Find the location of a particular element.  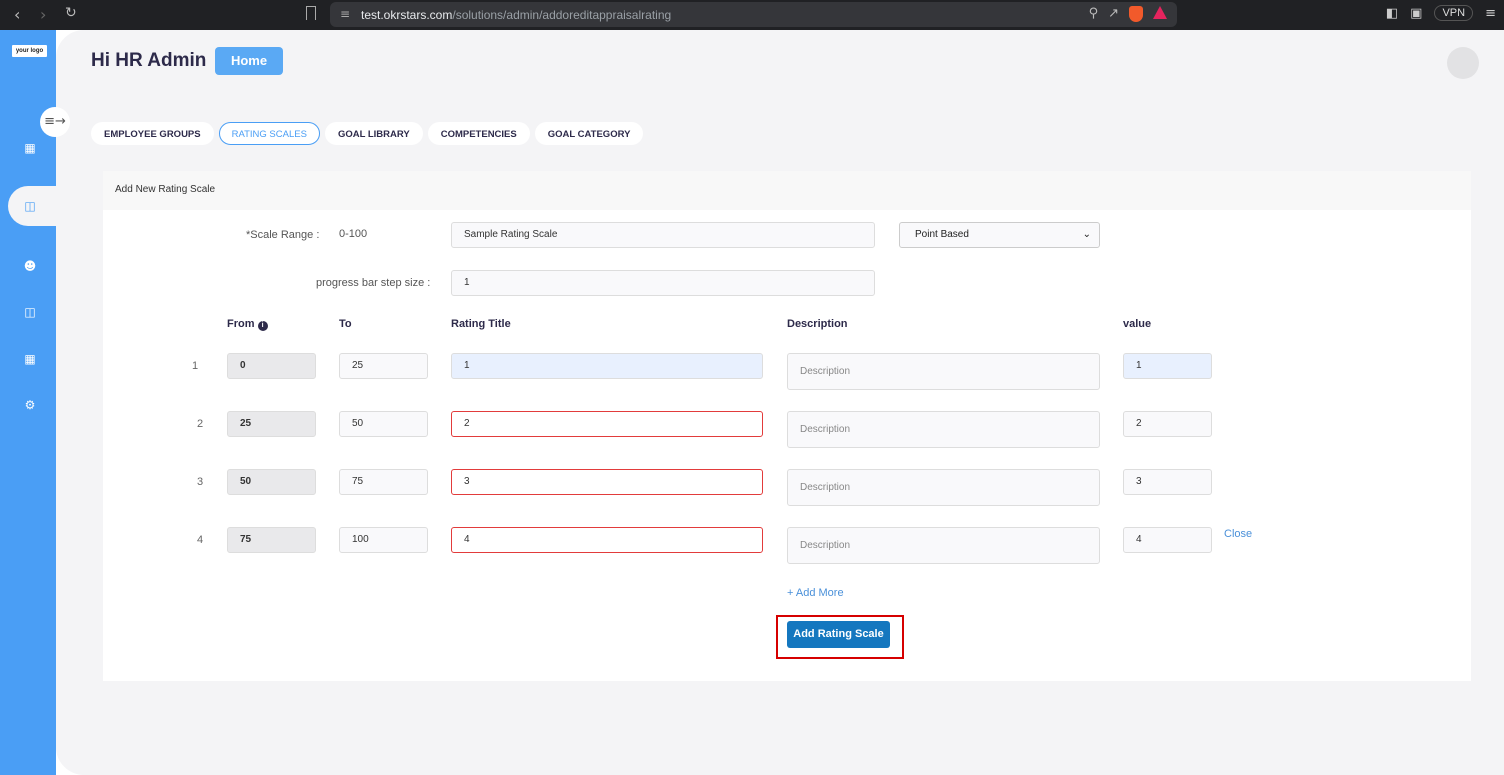

step-size-input: 1 is located at coordinates (663, 283).